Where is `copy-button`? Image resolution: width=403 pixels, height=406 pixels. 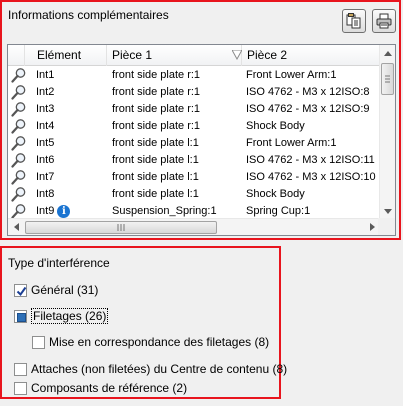
copy-button is located at coordinates (354, 21).